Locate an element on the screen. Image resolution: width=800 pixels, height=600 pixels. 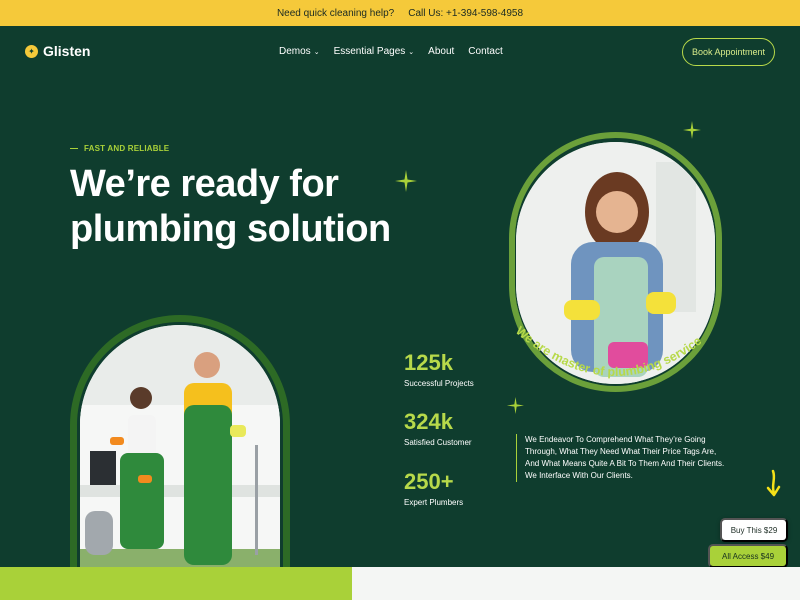
arrow-down-icon is located at coordinates (773, 483).